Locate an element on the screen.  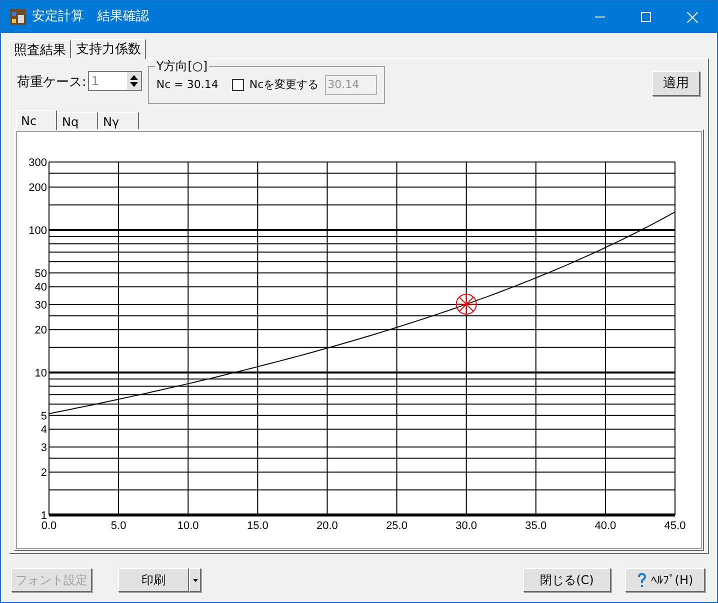
x-axis-label: 10.0 is located at coordinates (188, 526).